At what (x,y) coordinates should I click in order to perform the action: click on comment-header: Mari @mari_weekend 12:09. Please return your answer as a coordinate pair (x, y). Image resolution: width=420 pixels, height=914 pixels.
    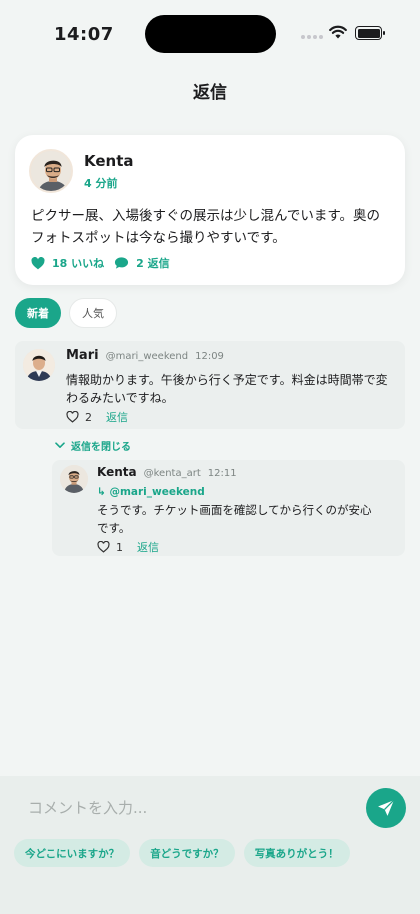
    Looking at the image, I should click on (145, 355).